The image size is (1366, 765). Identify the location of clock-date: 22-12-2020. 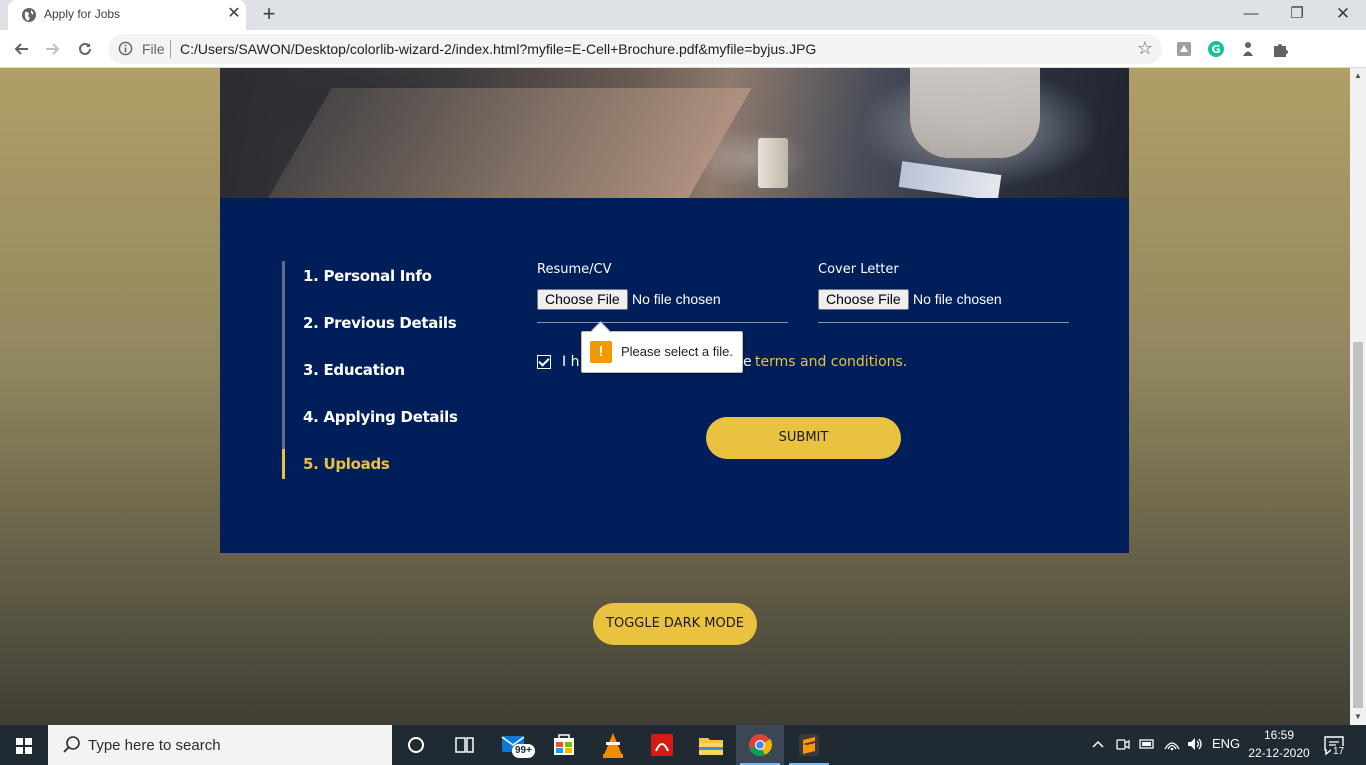
(1279, 753).